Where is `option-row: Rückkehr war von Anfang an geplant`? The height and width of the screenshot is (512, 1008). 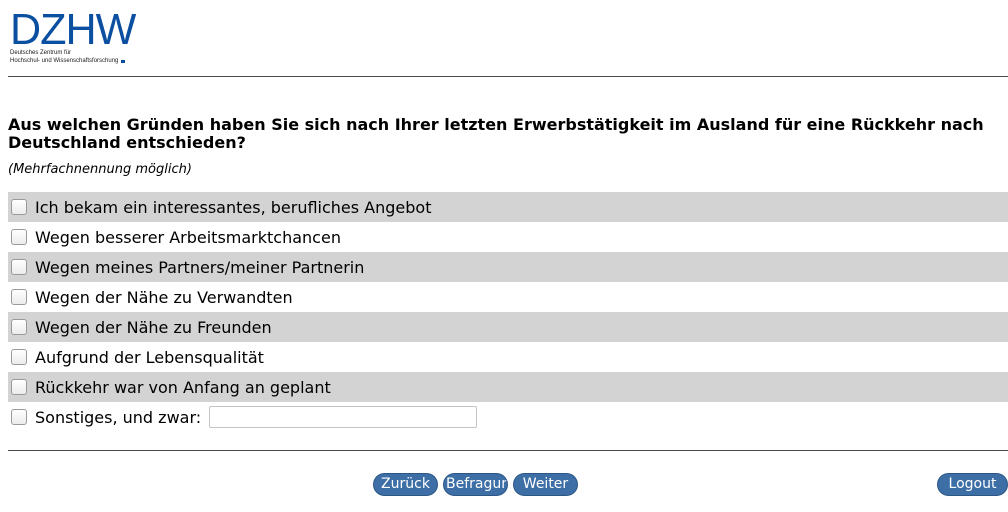
option-row: Rückkehr war von Anfang an geplant is located at coordinates (508, 387).